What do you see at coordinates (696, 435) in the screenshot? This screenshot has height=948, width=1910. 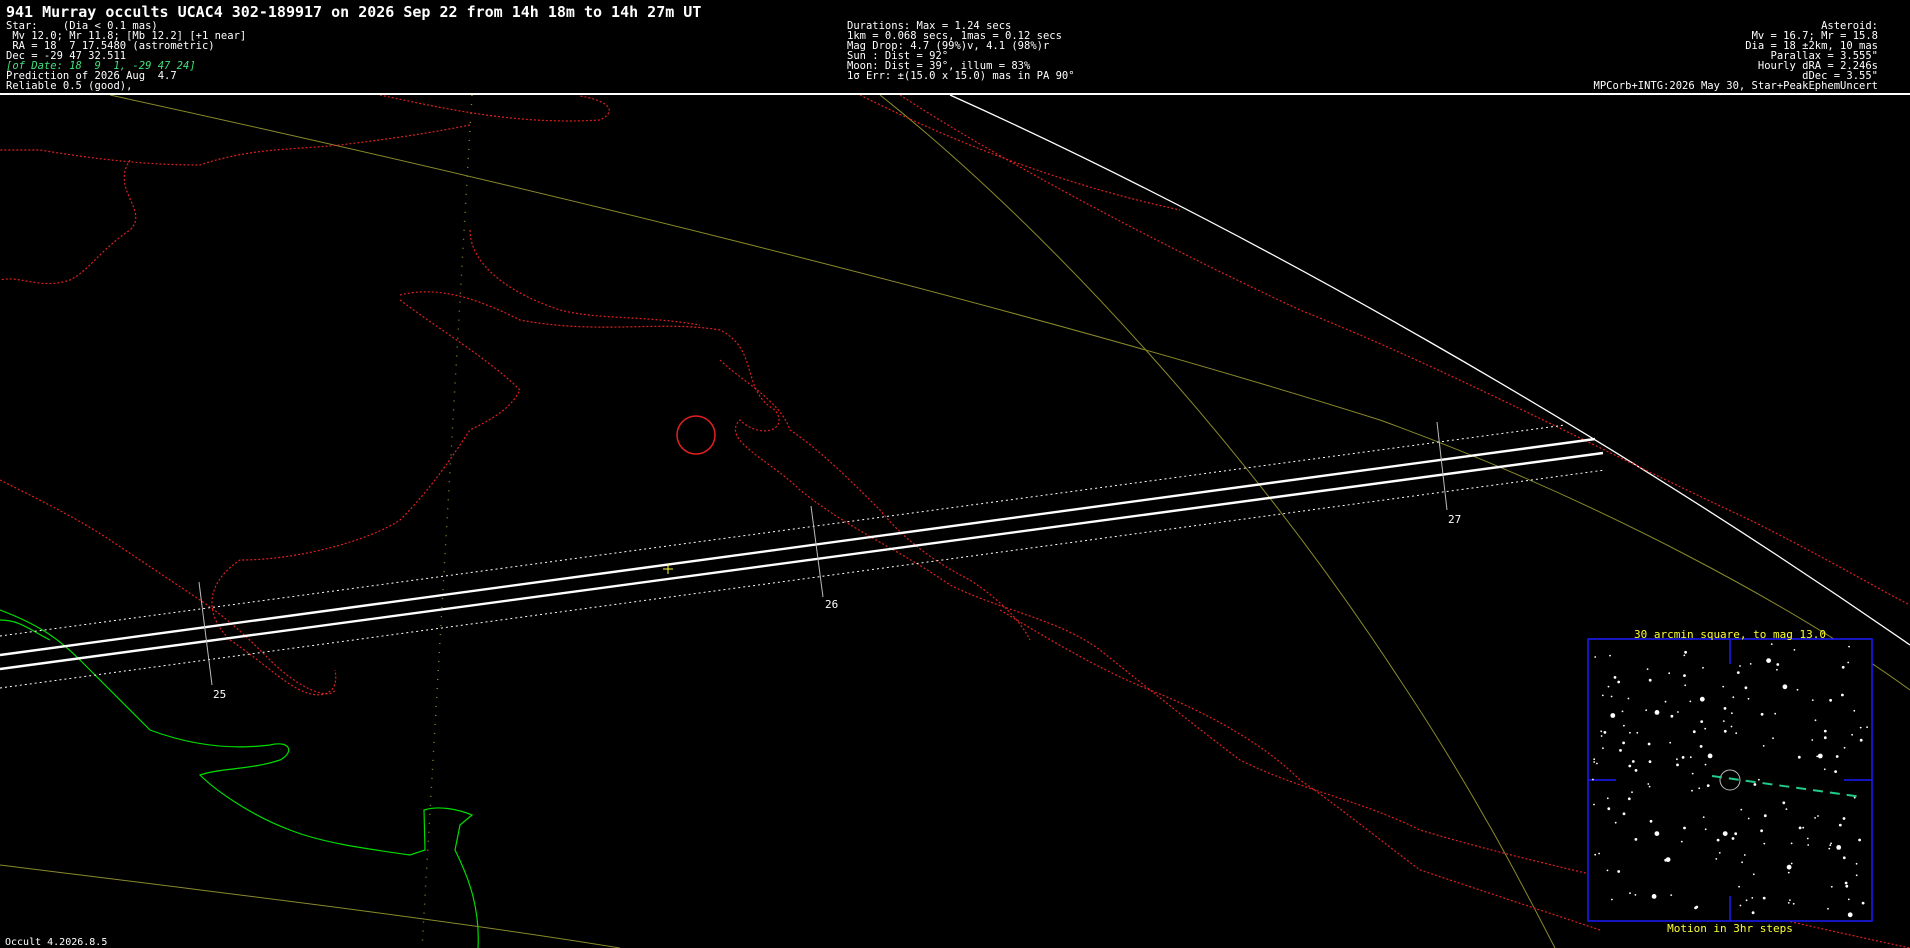 I see `site-marker` at bounding box center [696, 435].